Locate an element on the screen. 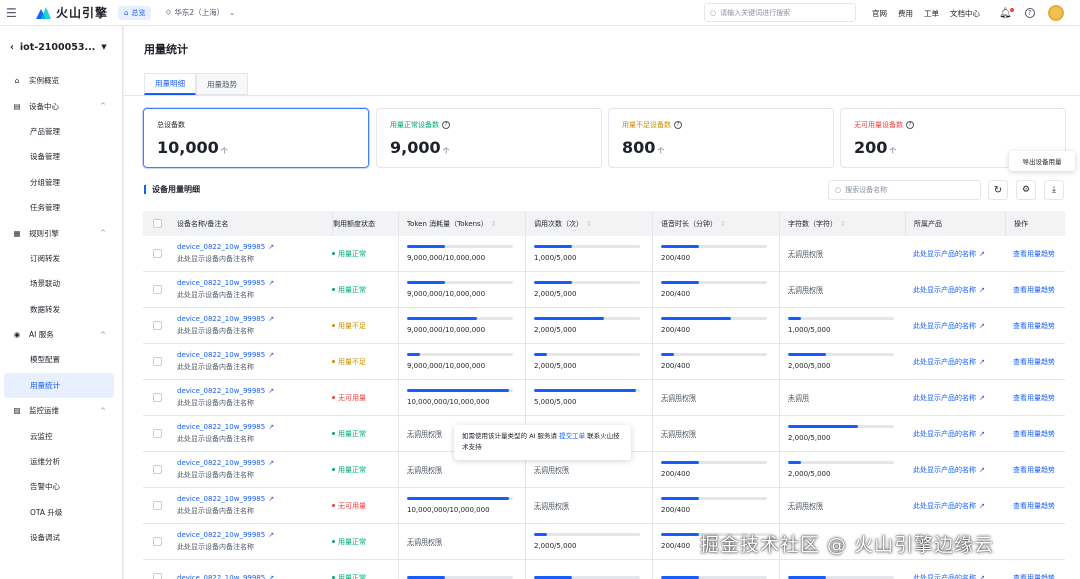 Image resolution: width=1080 pixels, height=579 pixels. select-all-checkbox is located at coordinates (157, 223).